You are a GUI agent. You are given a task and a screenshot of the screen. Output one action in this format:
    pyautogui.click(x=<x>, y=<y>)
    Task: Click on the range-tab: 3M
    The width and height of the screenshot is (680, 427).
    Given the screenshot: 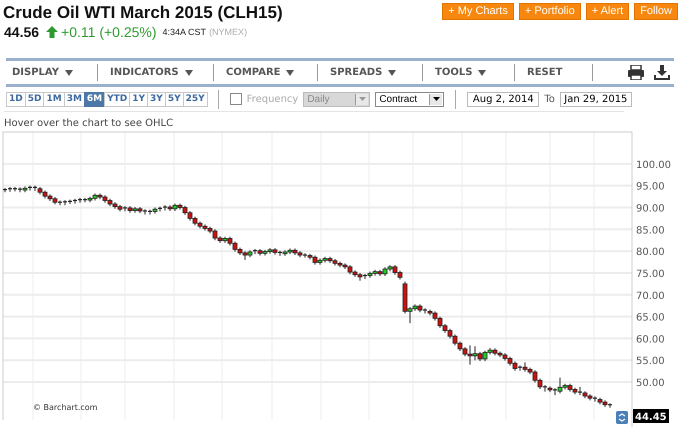 What is the action you would take?
    pyautogui.click(x=74, y=99)
    